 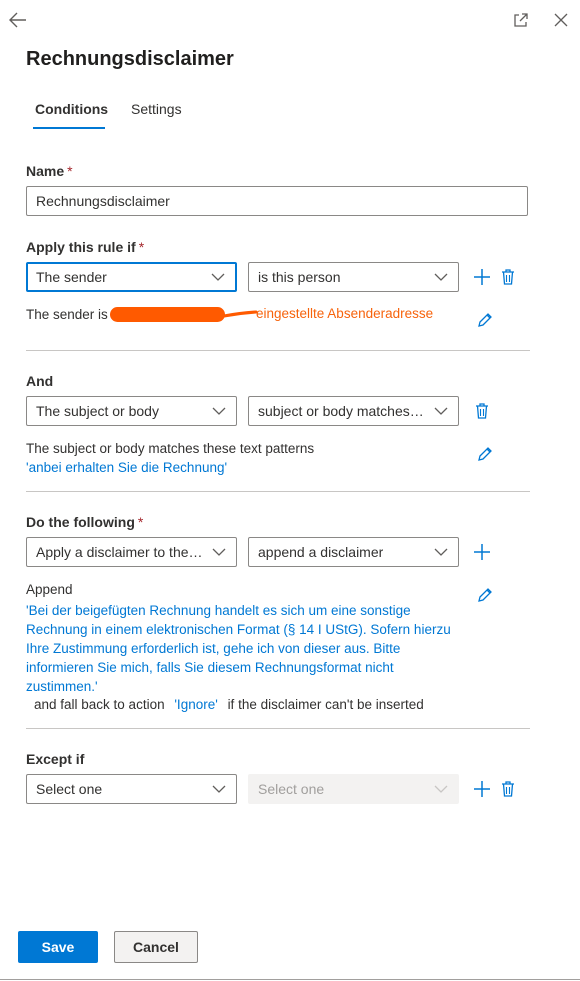 I want to click on popout-icon, so click(x=521, y=20).